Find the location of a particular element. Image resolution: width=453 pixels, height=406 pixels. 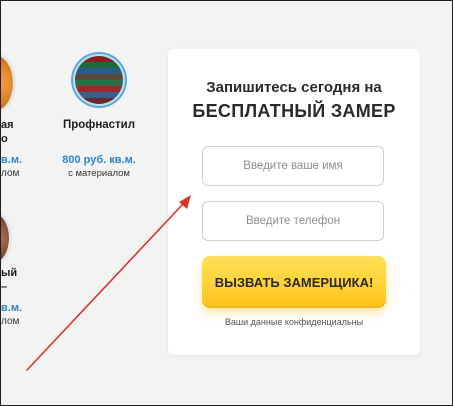

profnastil-thumbnail is located at coordinates (99, 80).